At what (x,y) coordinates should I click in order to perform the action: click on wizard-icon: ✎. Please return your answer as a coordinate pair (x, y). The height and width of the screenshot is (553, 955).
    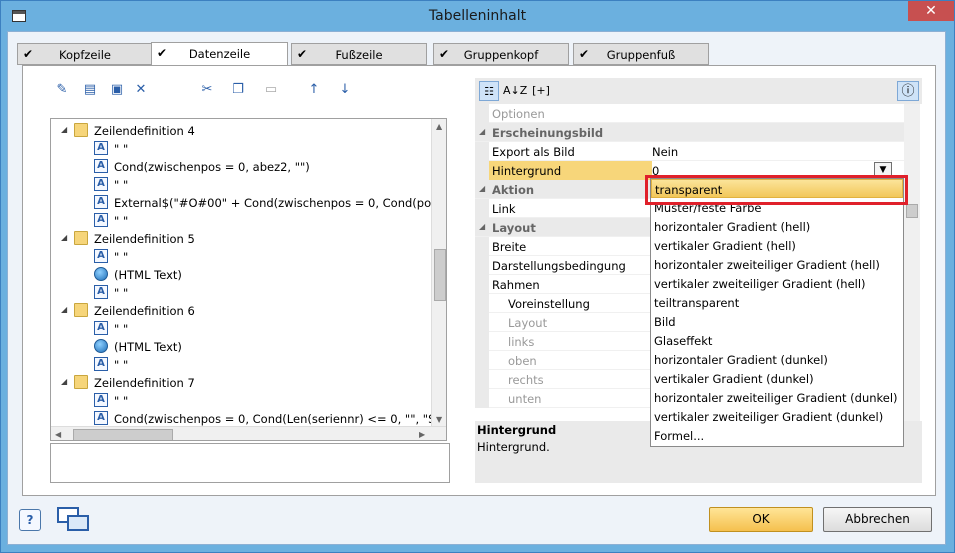
    Looking at the image, I should click on (62, 90).